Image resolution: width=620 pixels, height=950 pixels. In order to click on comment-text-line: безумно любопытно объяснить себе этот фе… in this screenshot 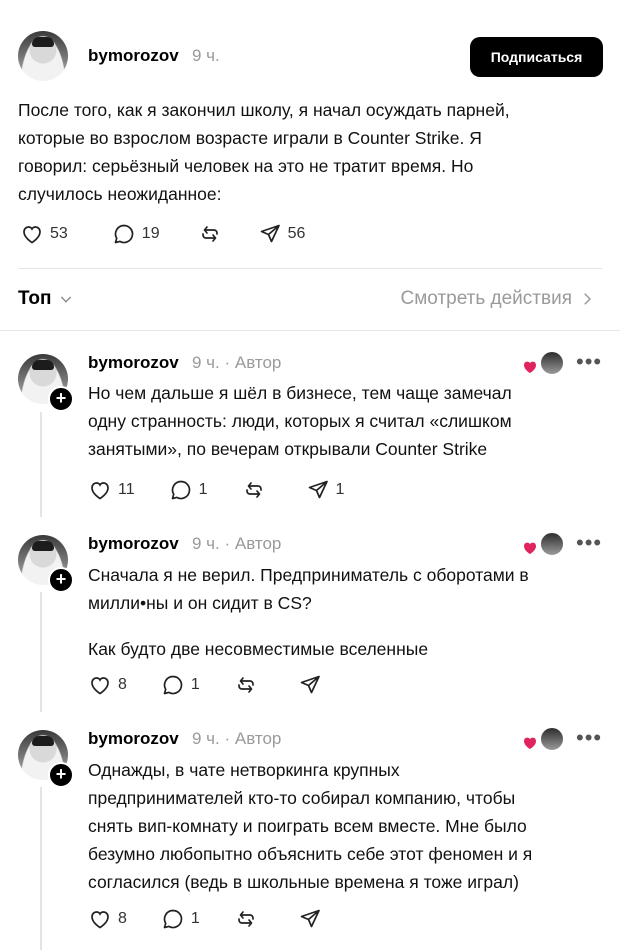, I will do `click(310, 854)`.